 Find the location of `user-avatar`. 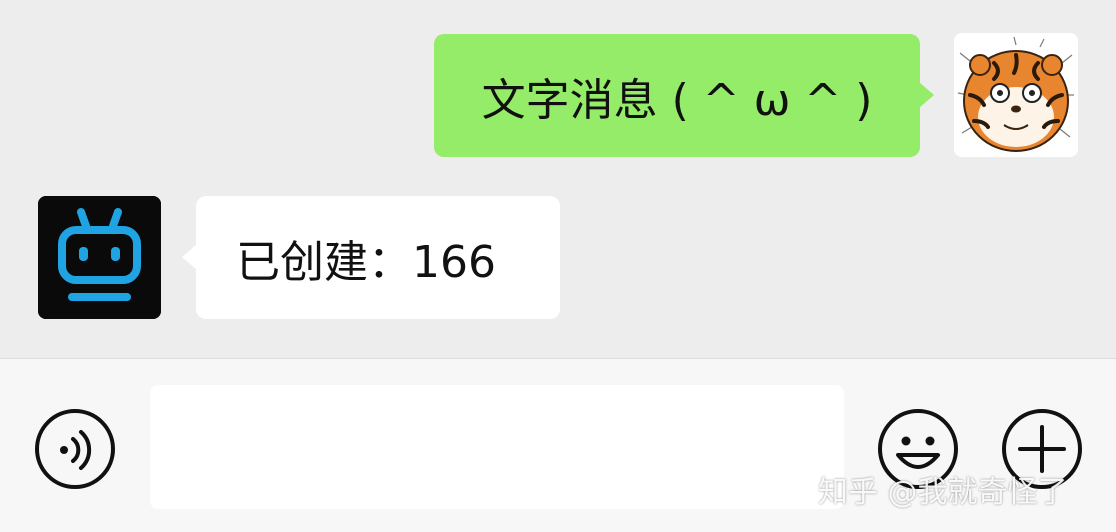

user-avatar is located at coordinates (1016, 95).